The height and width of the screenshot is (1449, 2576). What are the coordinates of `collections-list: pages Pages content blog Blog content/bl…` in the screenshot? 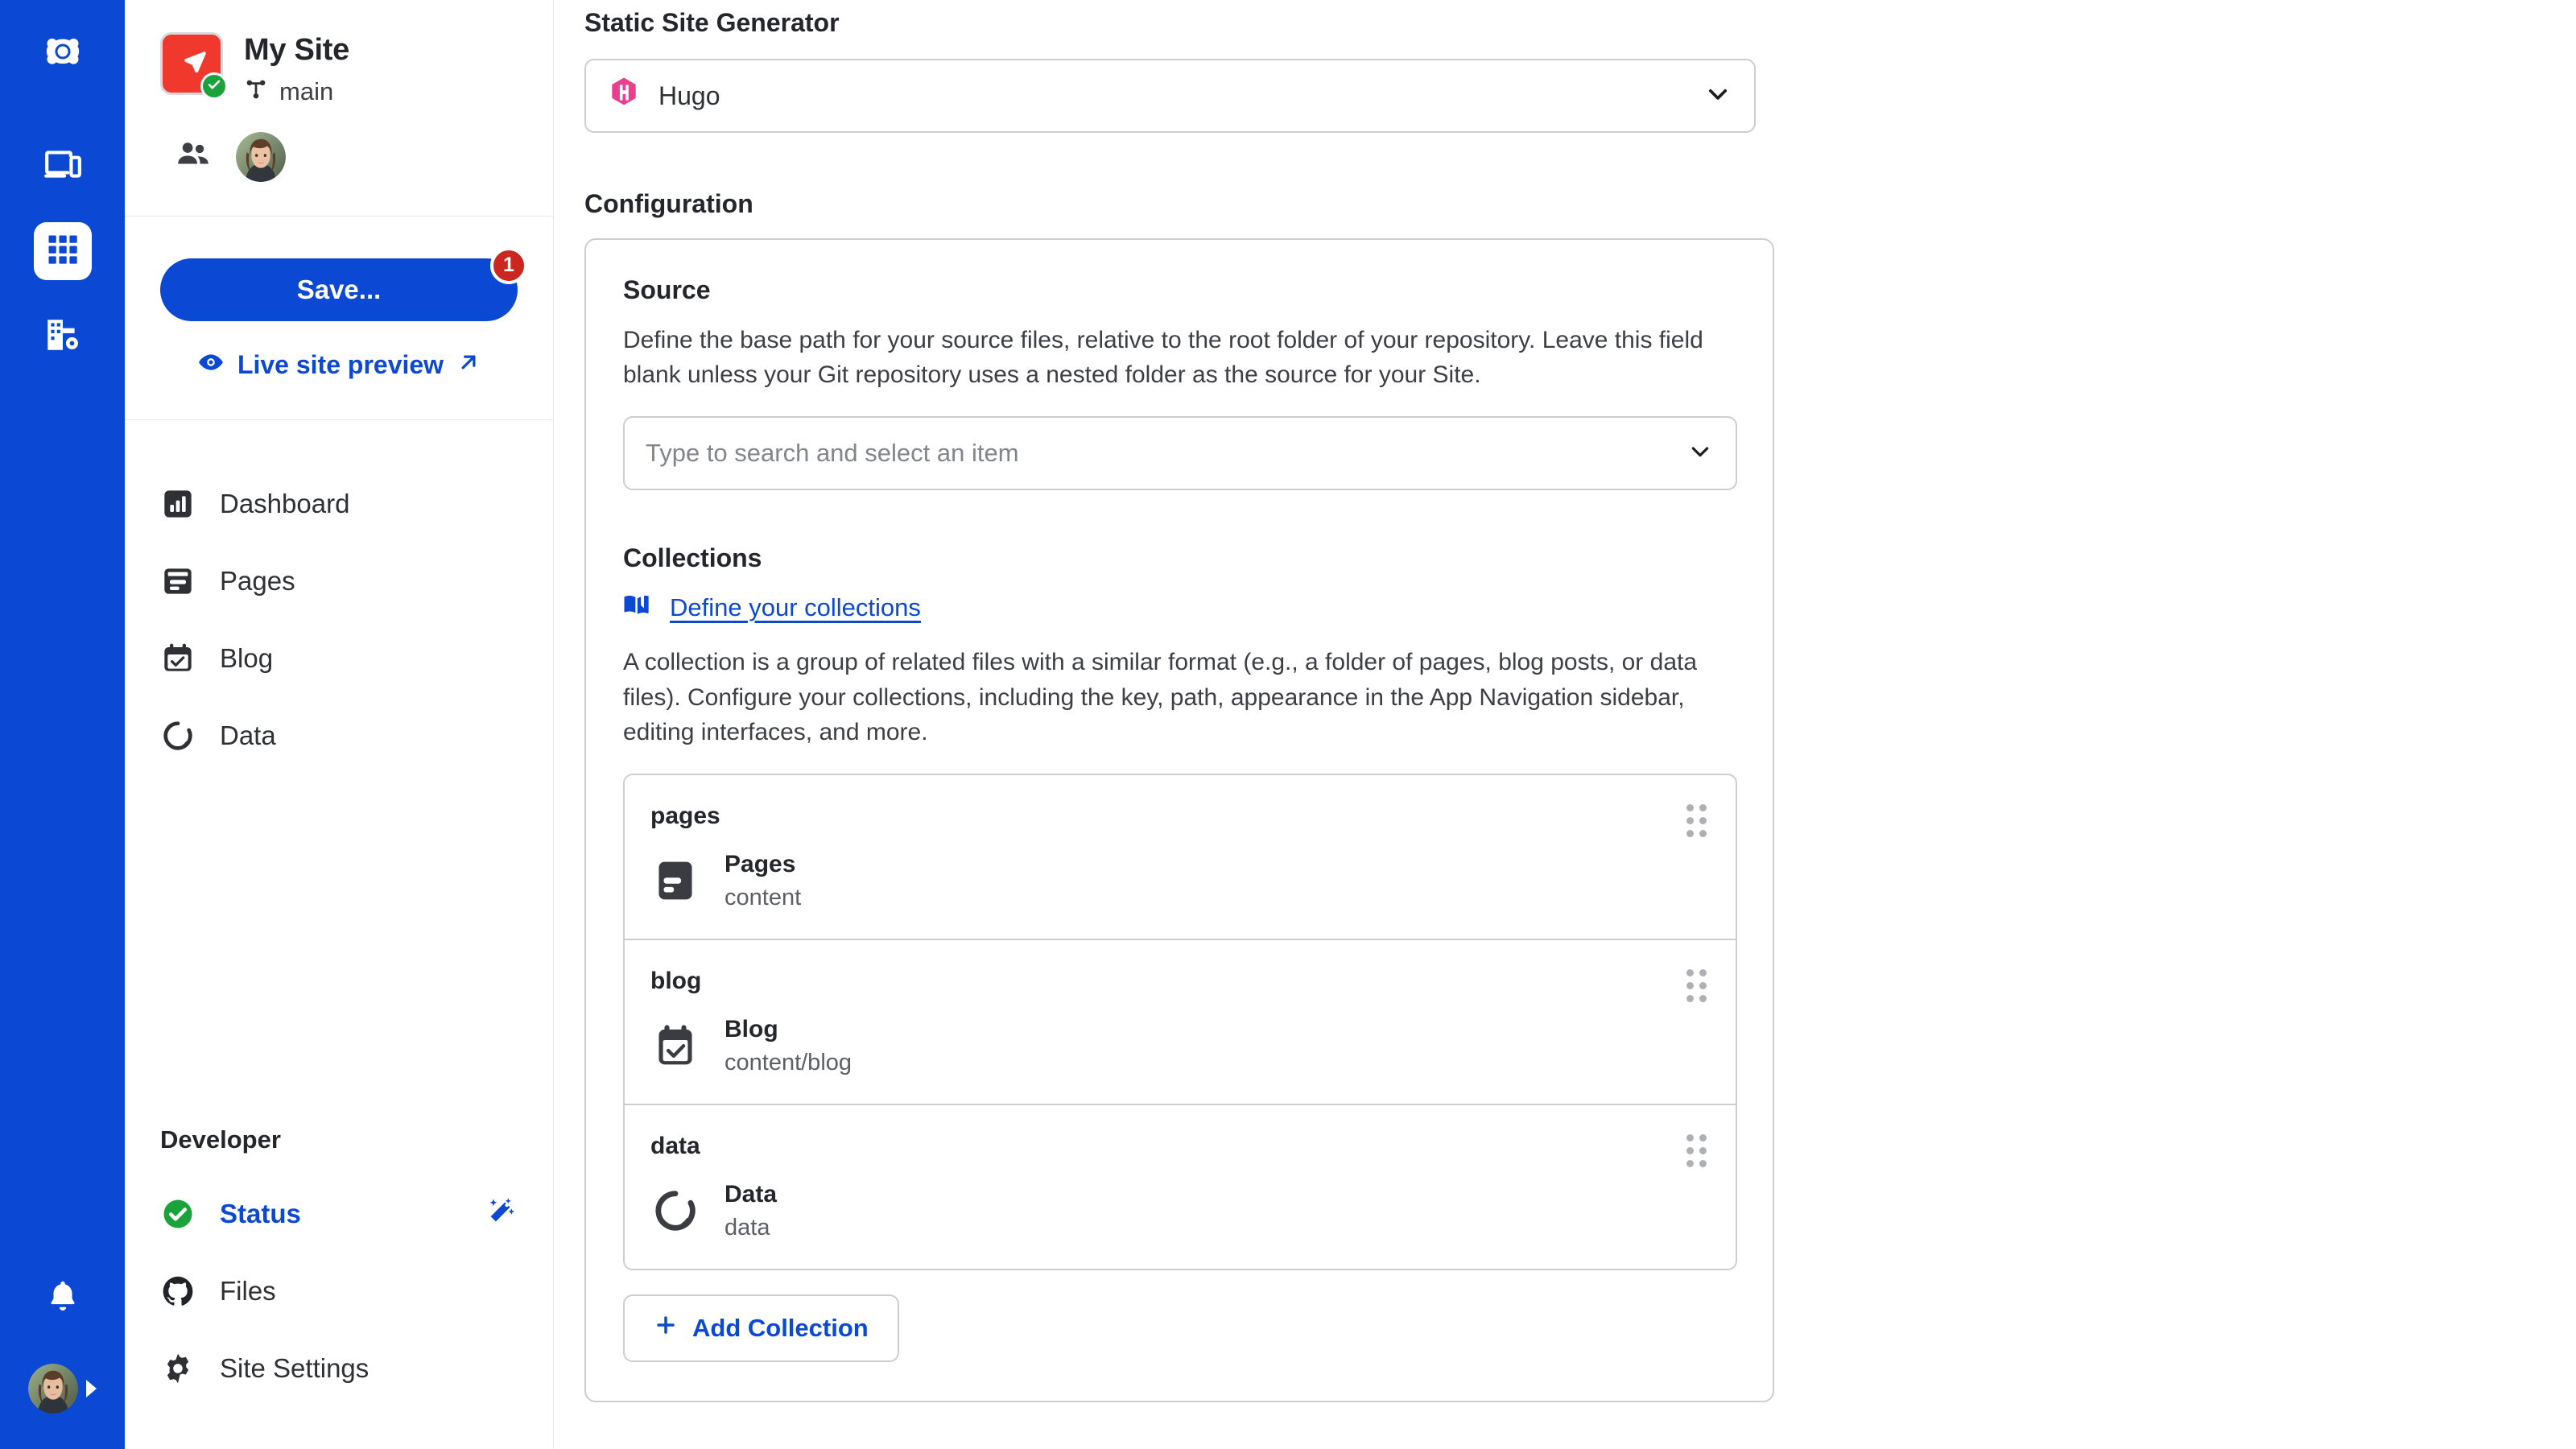 It's located at (1180, 1021).